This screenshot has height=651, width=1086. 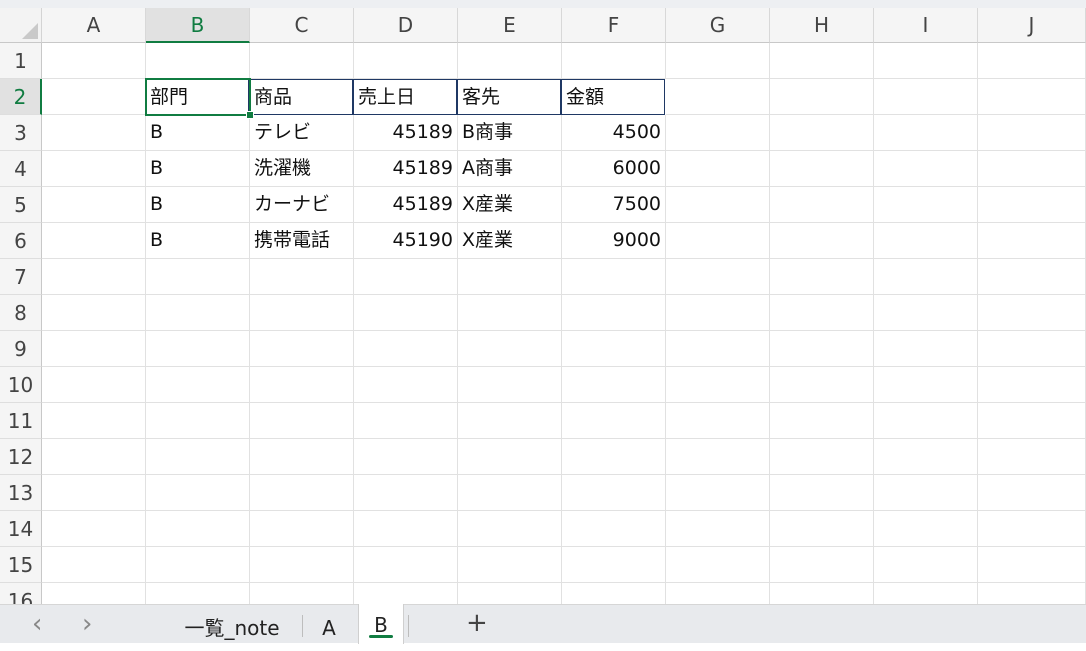 What do you see at coordinates (614, 565) in the screenshot?
I see `cell-f15` at bounding box center [614, 565].